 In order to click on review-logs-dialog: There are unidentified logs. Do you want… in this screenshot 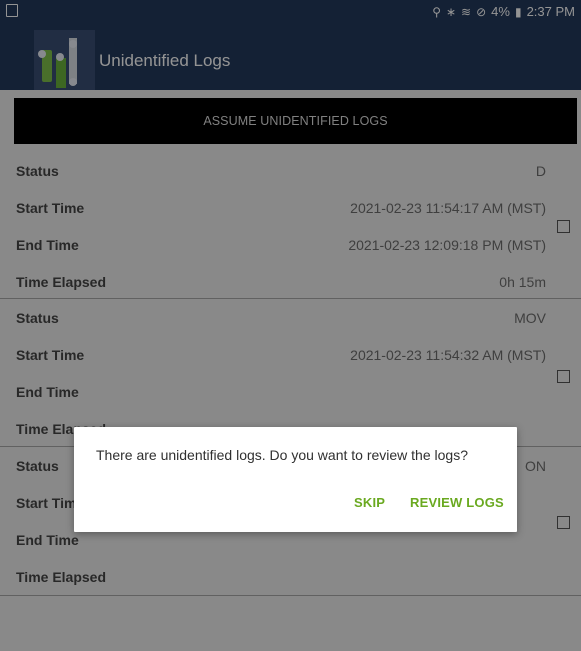, I will do `click(295, 479)`.